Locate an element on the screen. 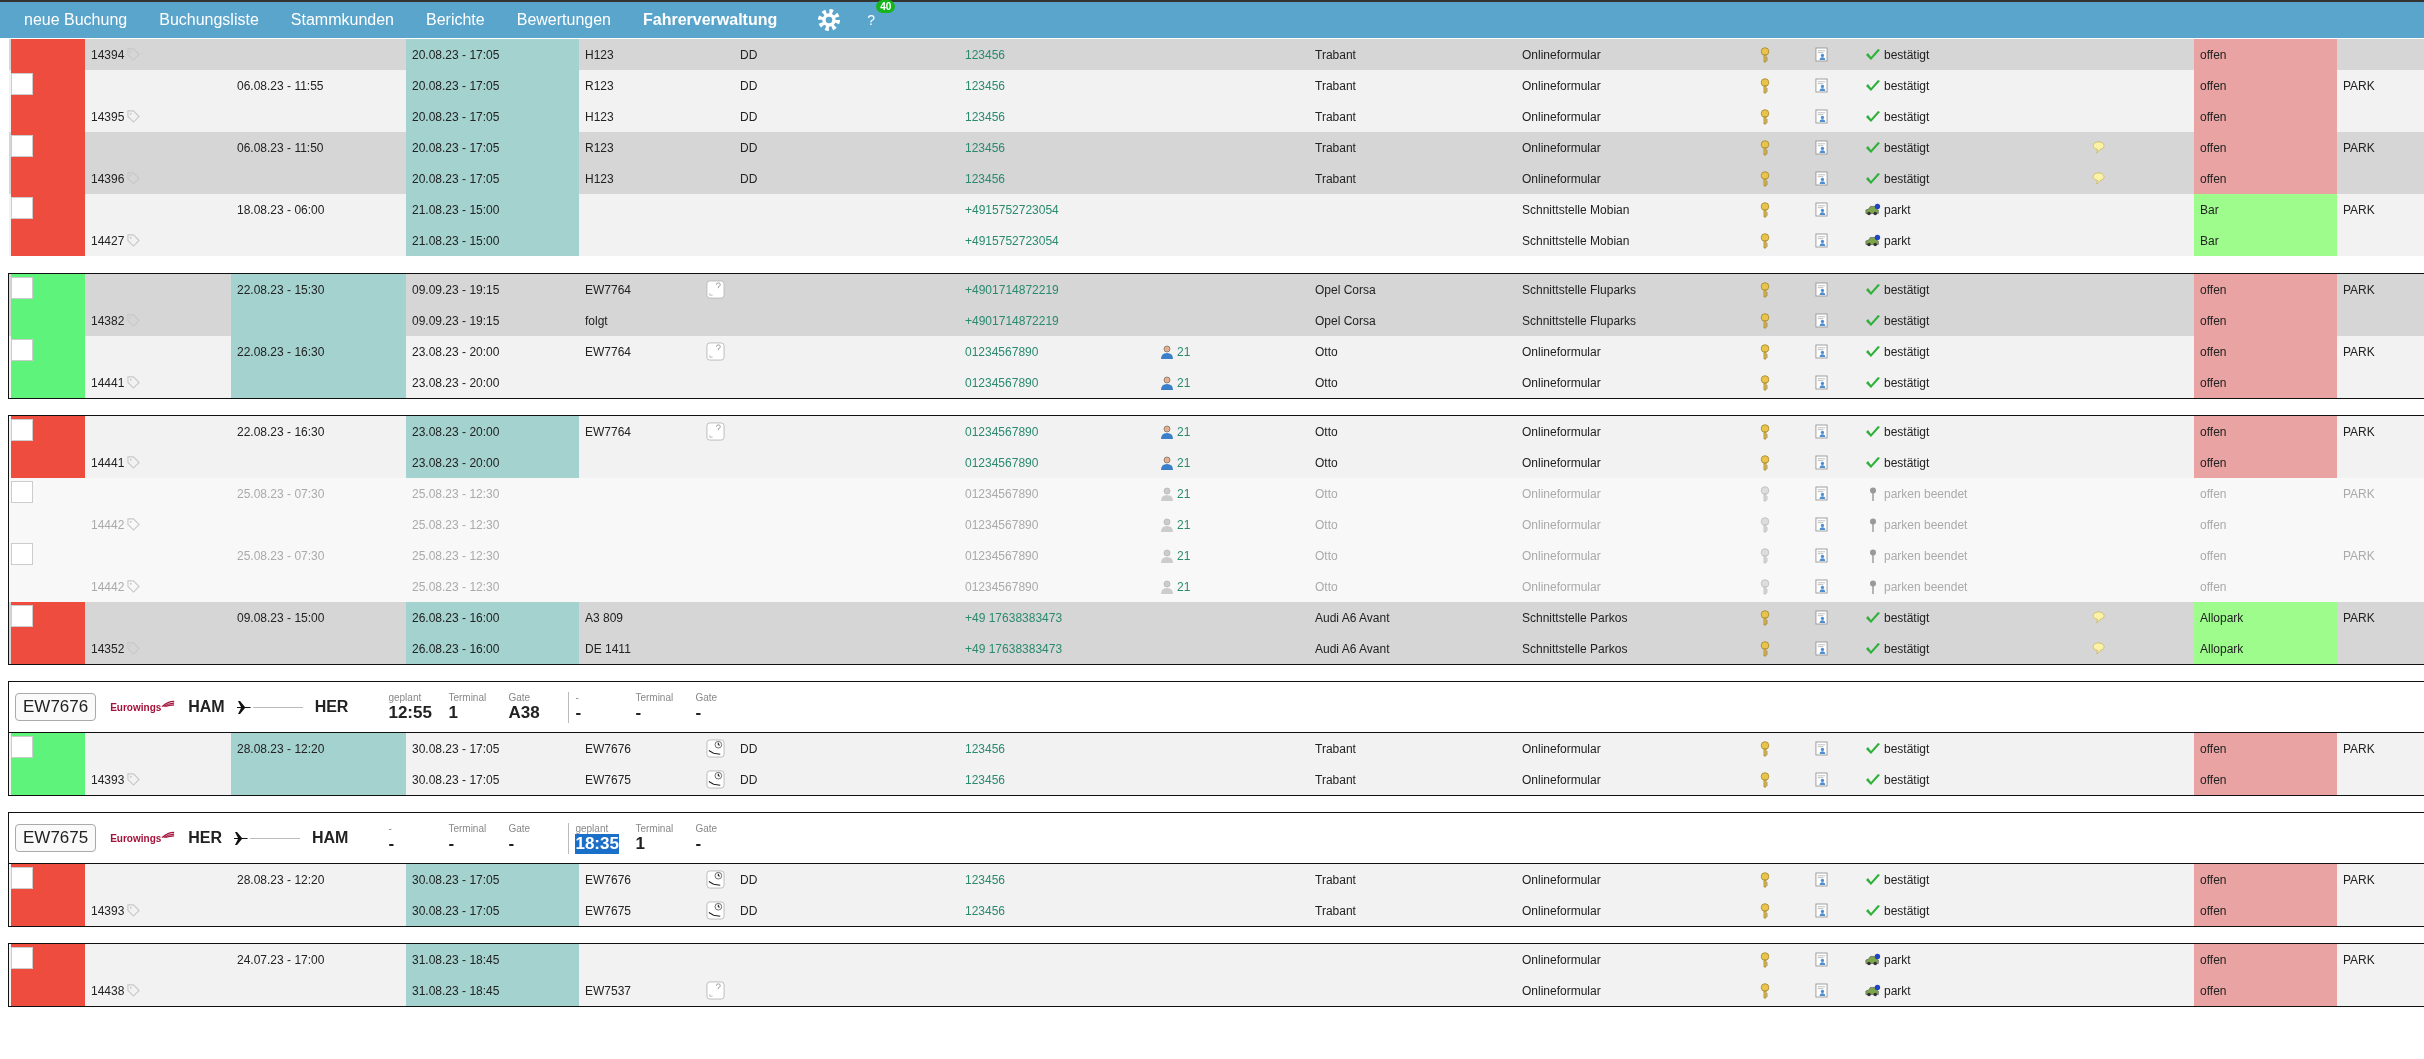  booking-id: 14438 is located at coordinates (108, 990).